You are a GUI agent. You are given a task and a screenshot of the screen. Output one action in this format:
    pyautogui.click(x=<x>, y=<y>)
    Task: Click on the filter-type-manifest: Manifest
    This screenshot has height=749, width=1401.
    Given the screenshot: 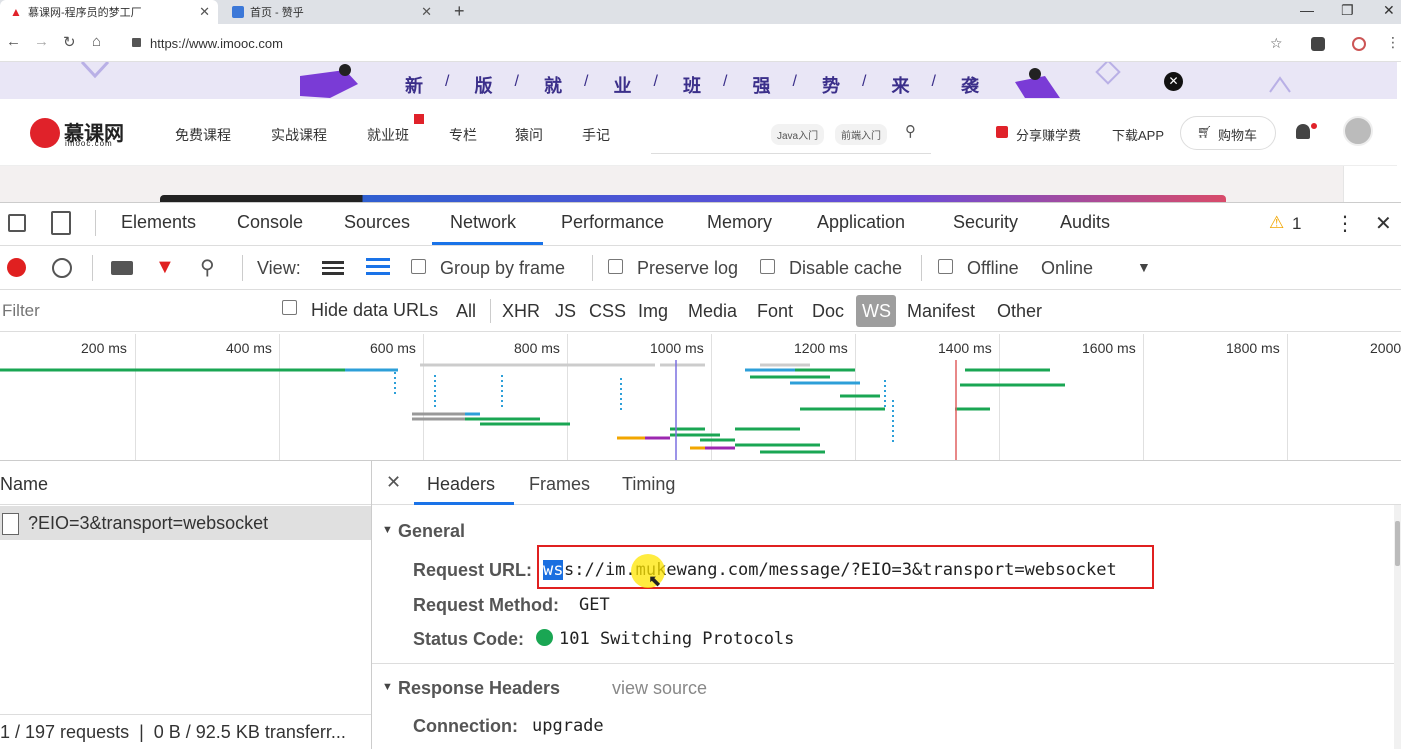 What is the action you would take?
    pyautogui.click(x=941, y=311)
    